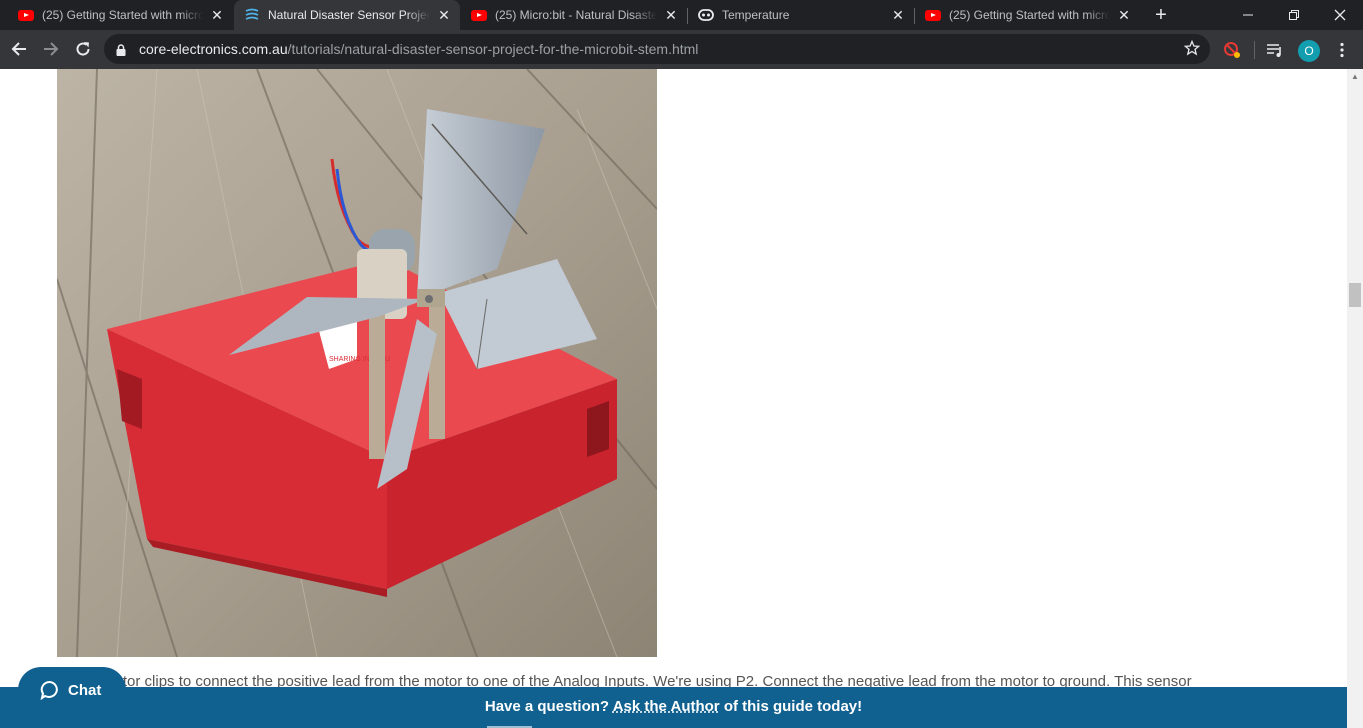  Describe the element at coordinates (1309, 51) in the screenshot. I see `profile-avatar: O` at that location.